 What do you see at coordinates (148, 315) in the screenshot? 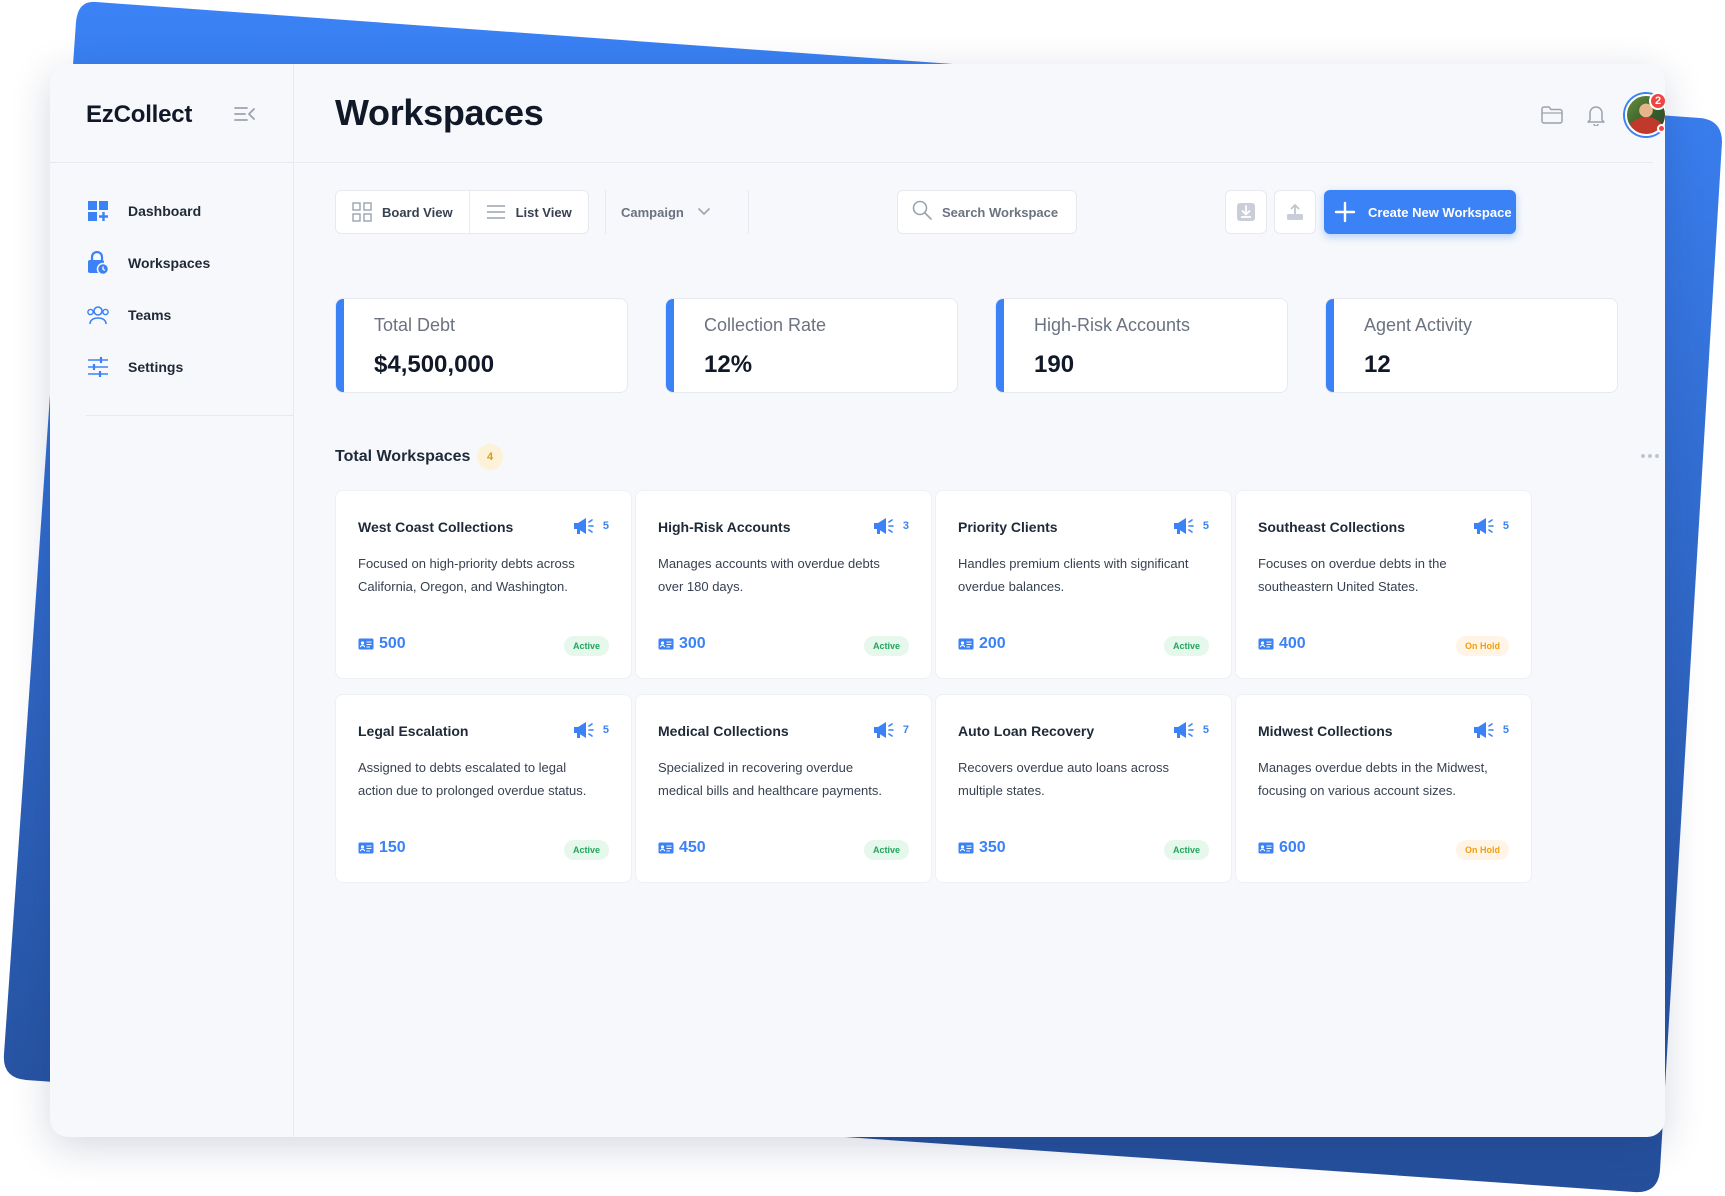
I see `sidebar-item-teams: Teams` at bounding box center [148, 315].